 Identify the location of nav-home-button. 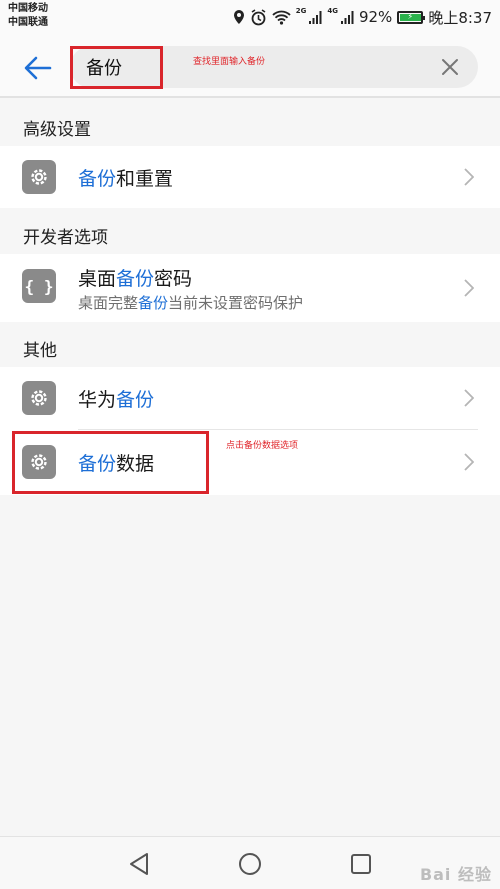
(250, 864).